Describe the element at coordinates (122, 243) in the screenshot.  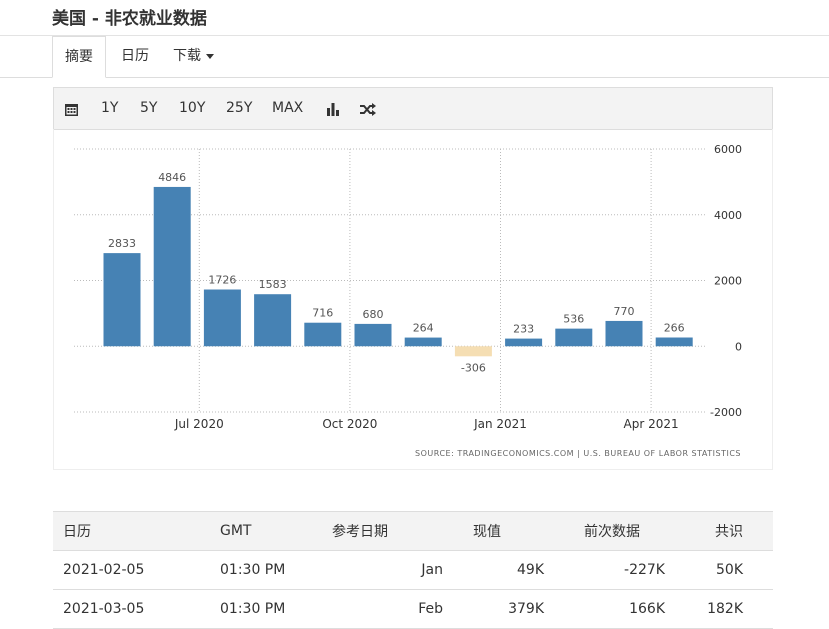
I see `data-label: 2833` at that location.